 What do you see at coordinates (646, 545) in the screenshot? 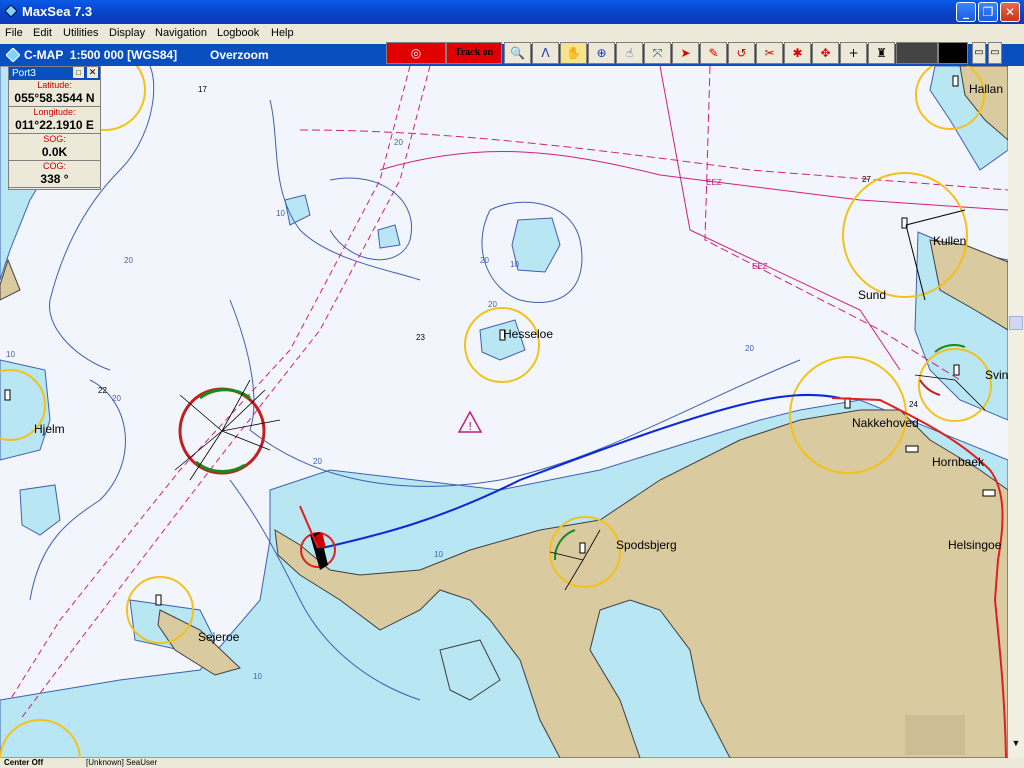
I see `place-spodsbjerg: Spodsbjerg` at bounding box center [646, 545].